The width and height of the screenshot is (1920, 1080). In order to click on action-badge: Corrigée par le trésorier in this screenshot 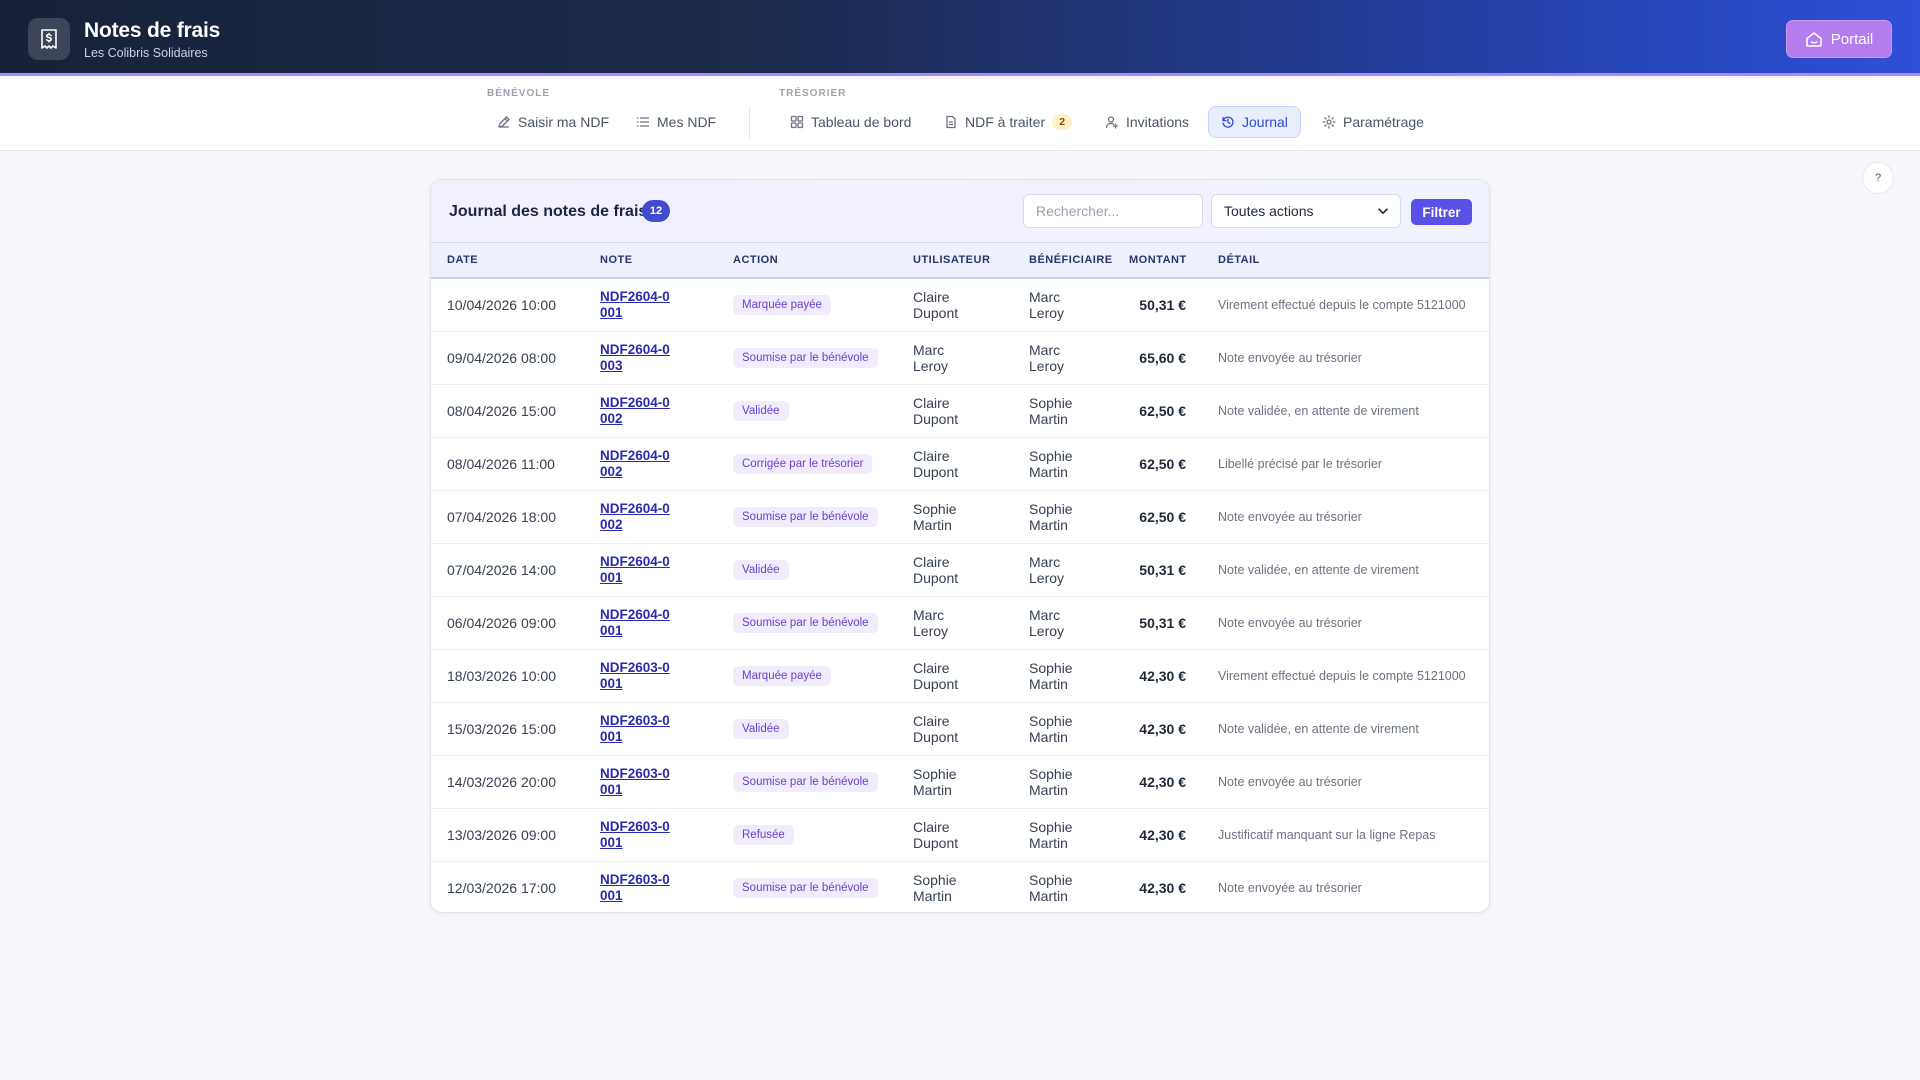, I will do `click(803, 463)`.